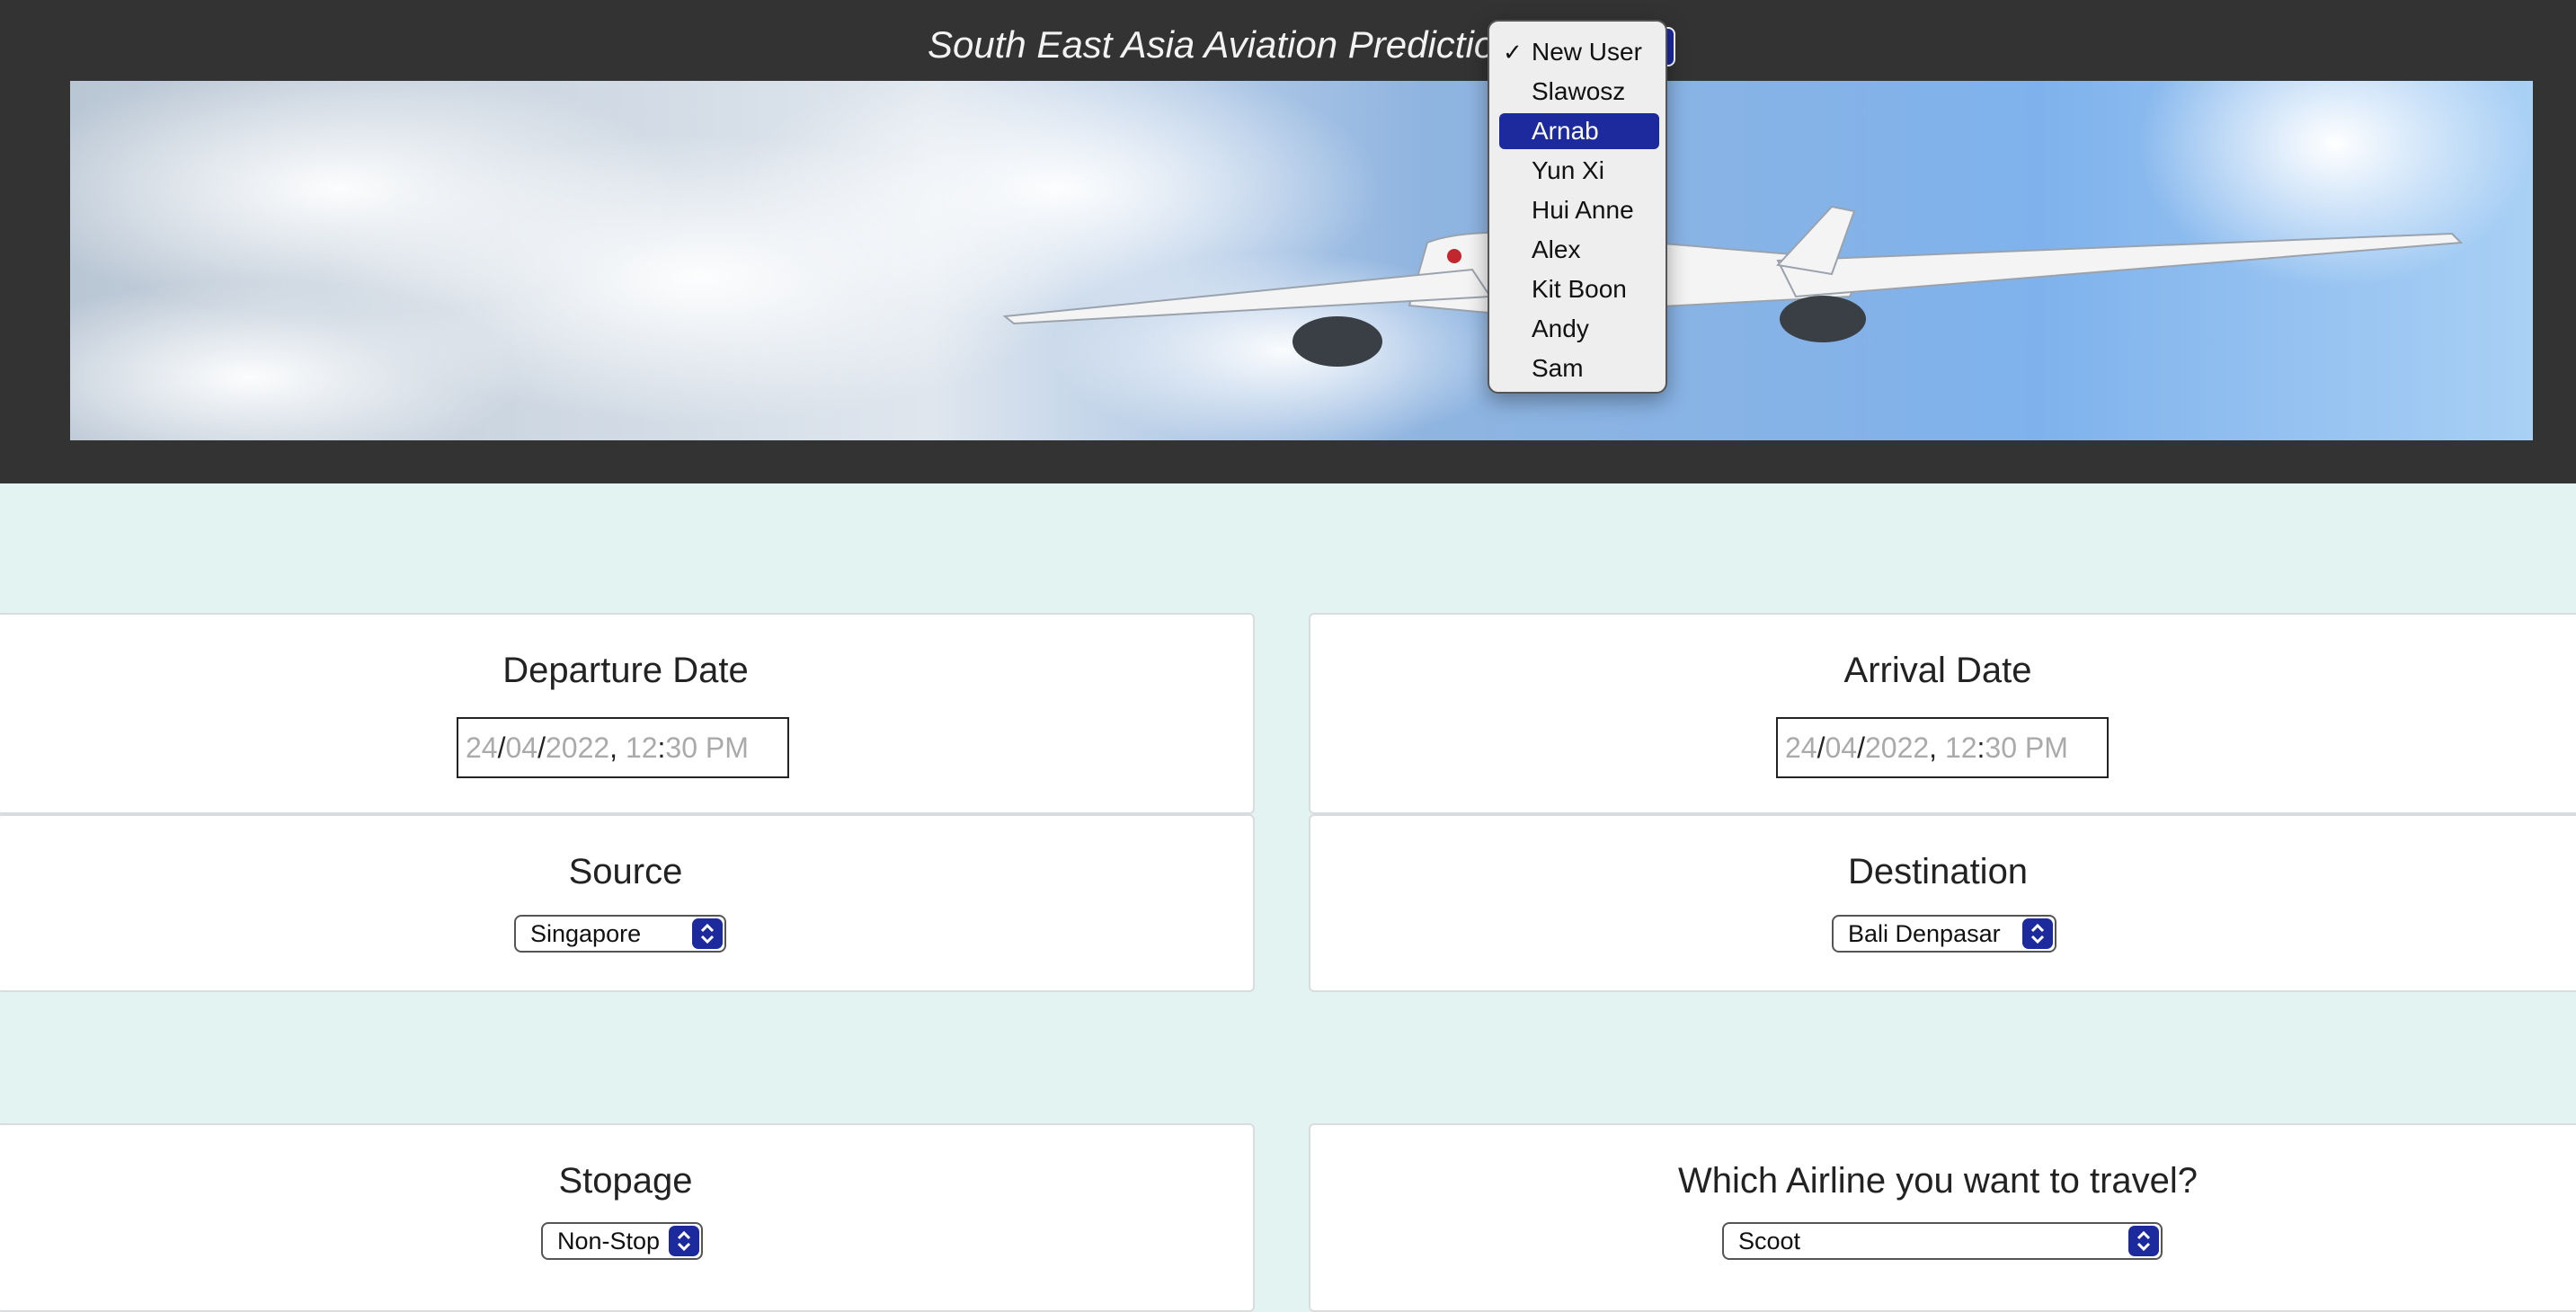 Image resolution: width=2576 pixels, height=1312 pixels. I want to click on destination-card: Destination Bali Denpasar, so click(1943, 903).